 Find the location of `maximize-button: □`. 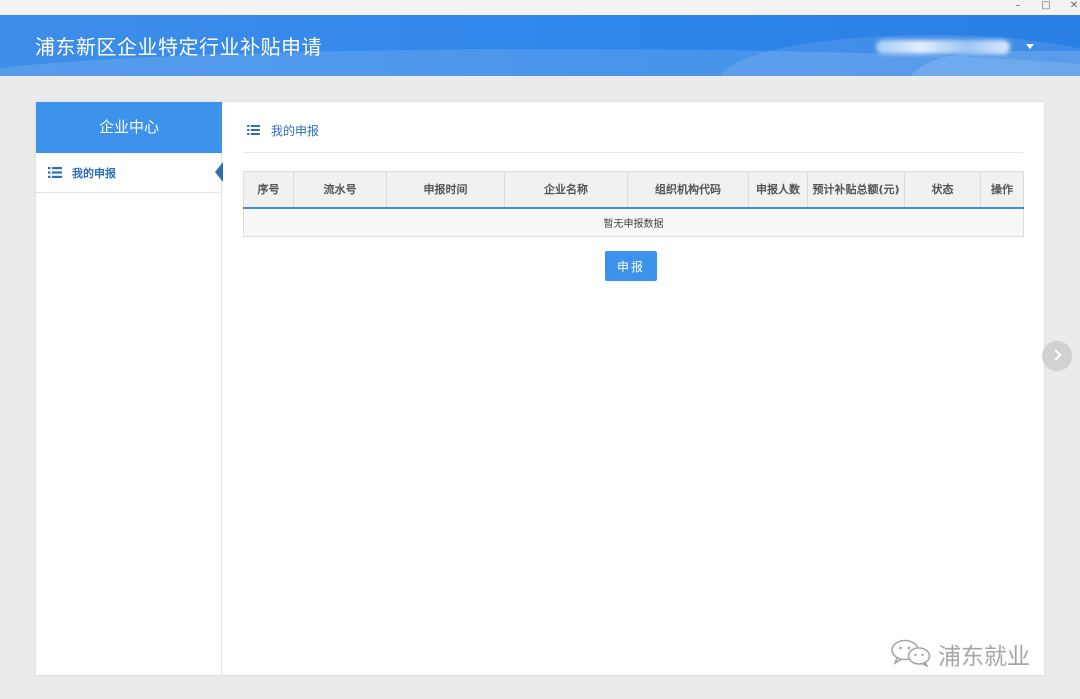

maximize-button: □ is located at coordinates (1046, 7).